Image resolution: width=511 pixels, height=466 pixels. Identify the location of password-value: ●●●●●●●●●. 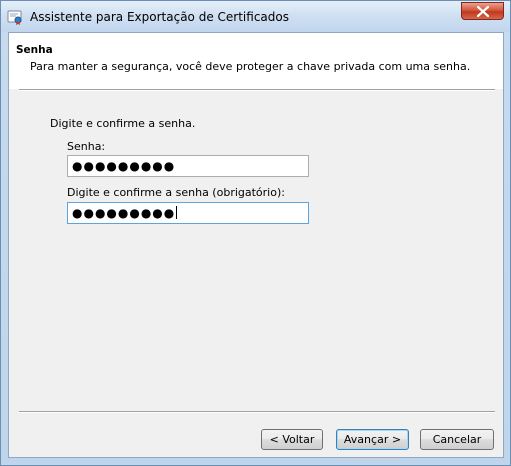
(124, 166).